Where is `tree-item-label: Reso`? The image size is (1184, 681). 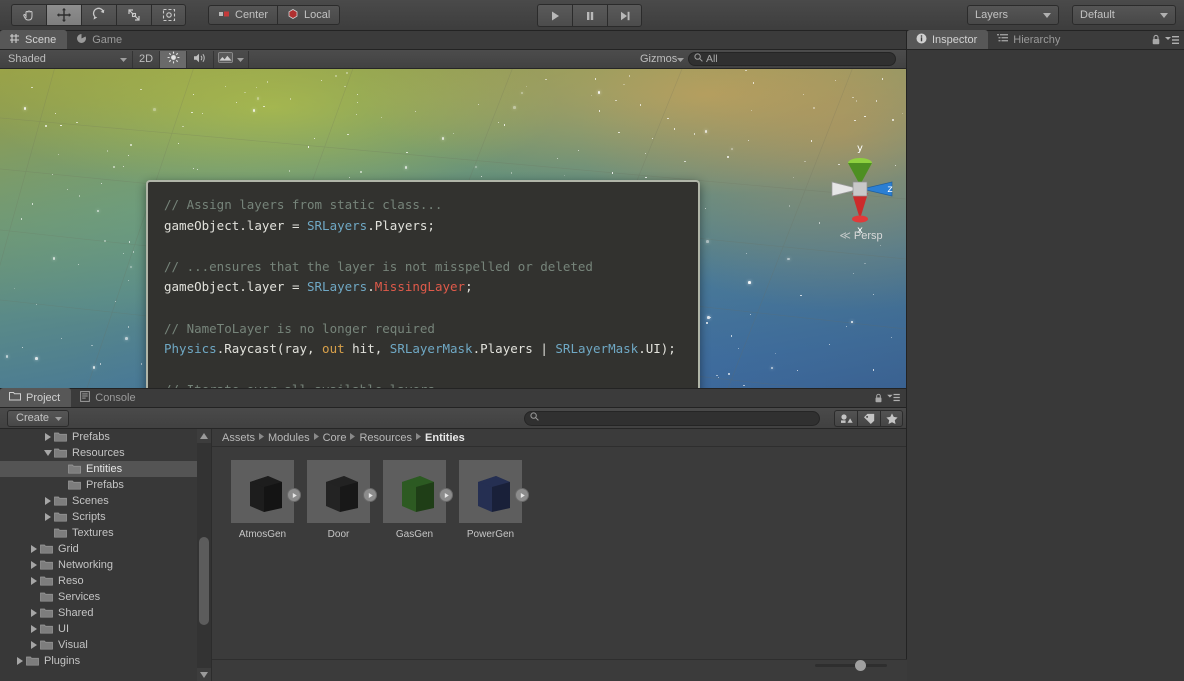 tree-item-label: Reso is located at coordinates (71, 581).